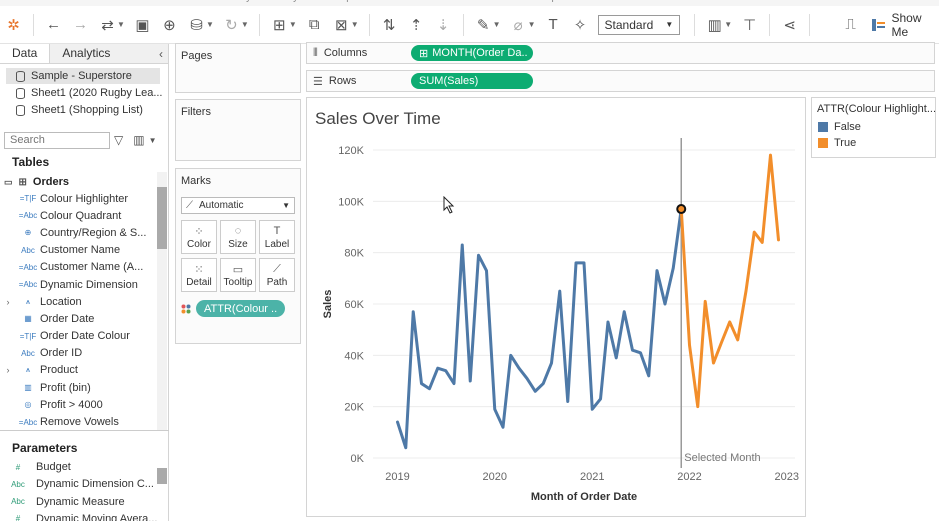  What do you see at coordinates (107, 25) in the screenshot?
I see `swap-icon: ⇄` at bounding box center [107, 25].